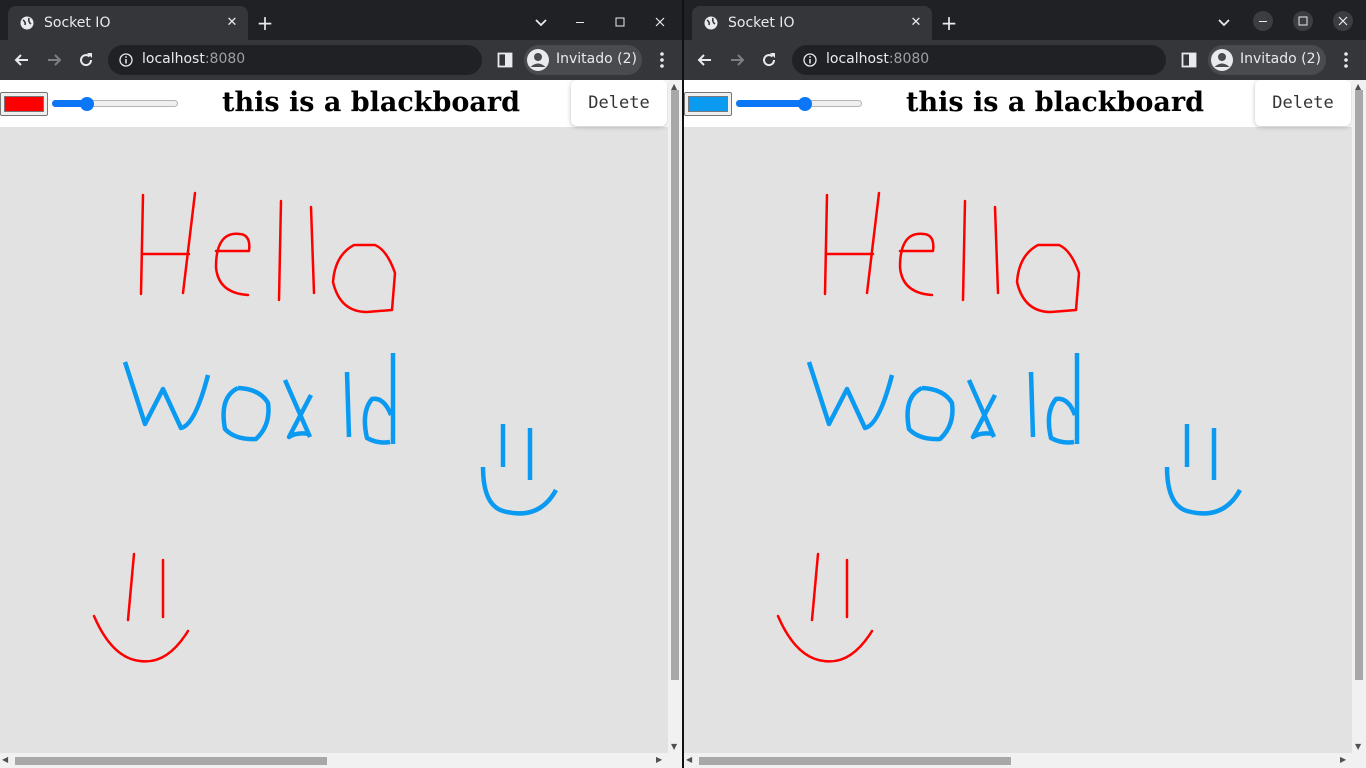 The height and width of the screenshot is (768, 1366). What do you see at coordinates (596, 59) in the screenshot?
I see `profile-label: Invitado (2)` at bounding box center [596, 59].